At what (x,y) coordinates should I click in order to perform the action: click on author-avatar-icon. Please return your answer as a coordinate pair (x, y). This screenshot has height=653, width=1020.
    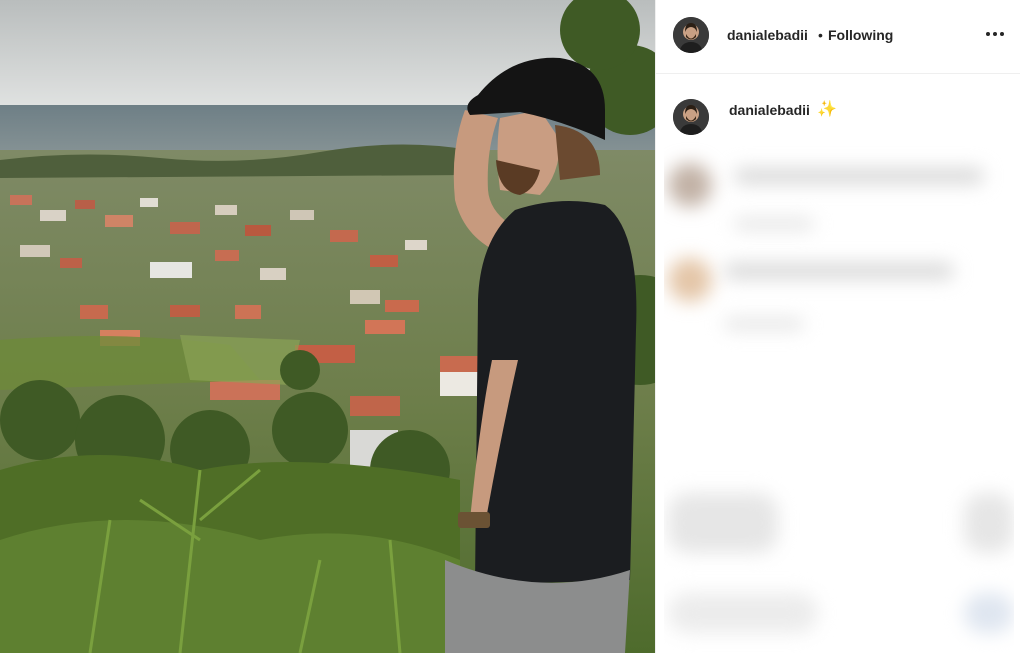
    Looking at the image, I should click on (691, 35).